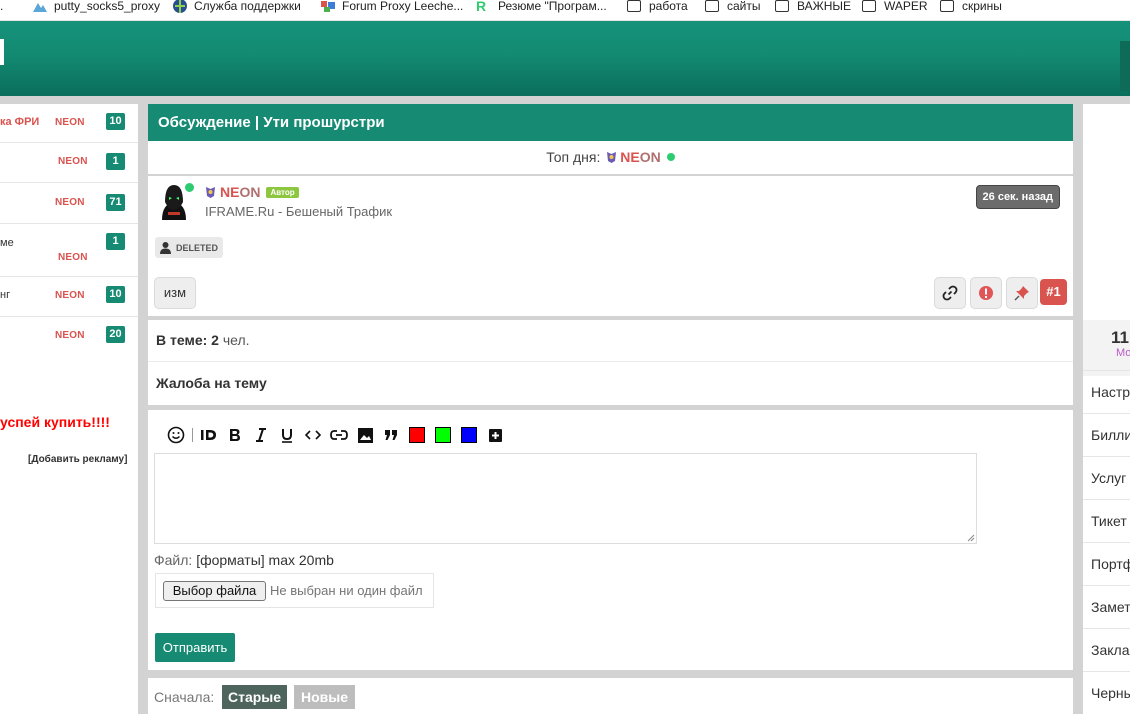 The height and width of the screenshot is (714, 1130). I want to click on site-header, so click(565, 58).